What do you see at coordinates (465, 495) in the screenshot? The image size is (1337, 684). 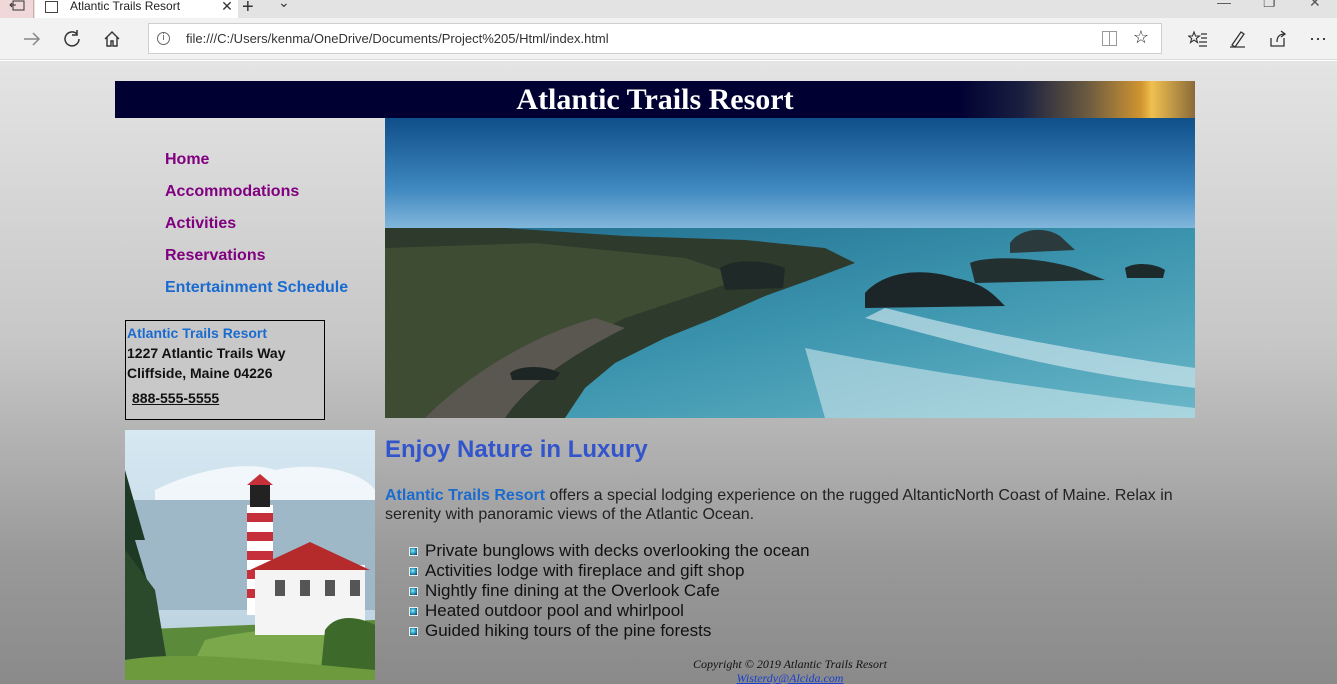 I see `intro-resort-name: Atlantic Trails Resort` at bounding box center [465, 495].